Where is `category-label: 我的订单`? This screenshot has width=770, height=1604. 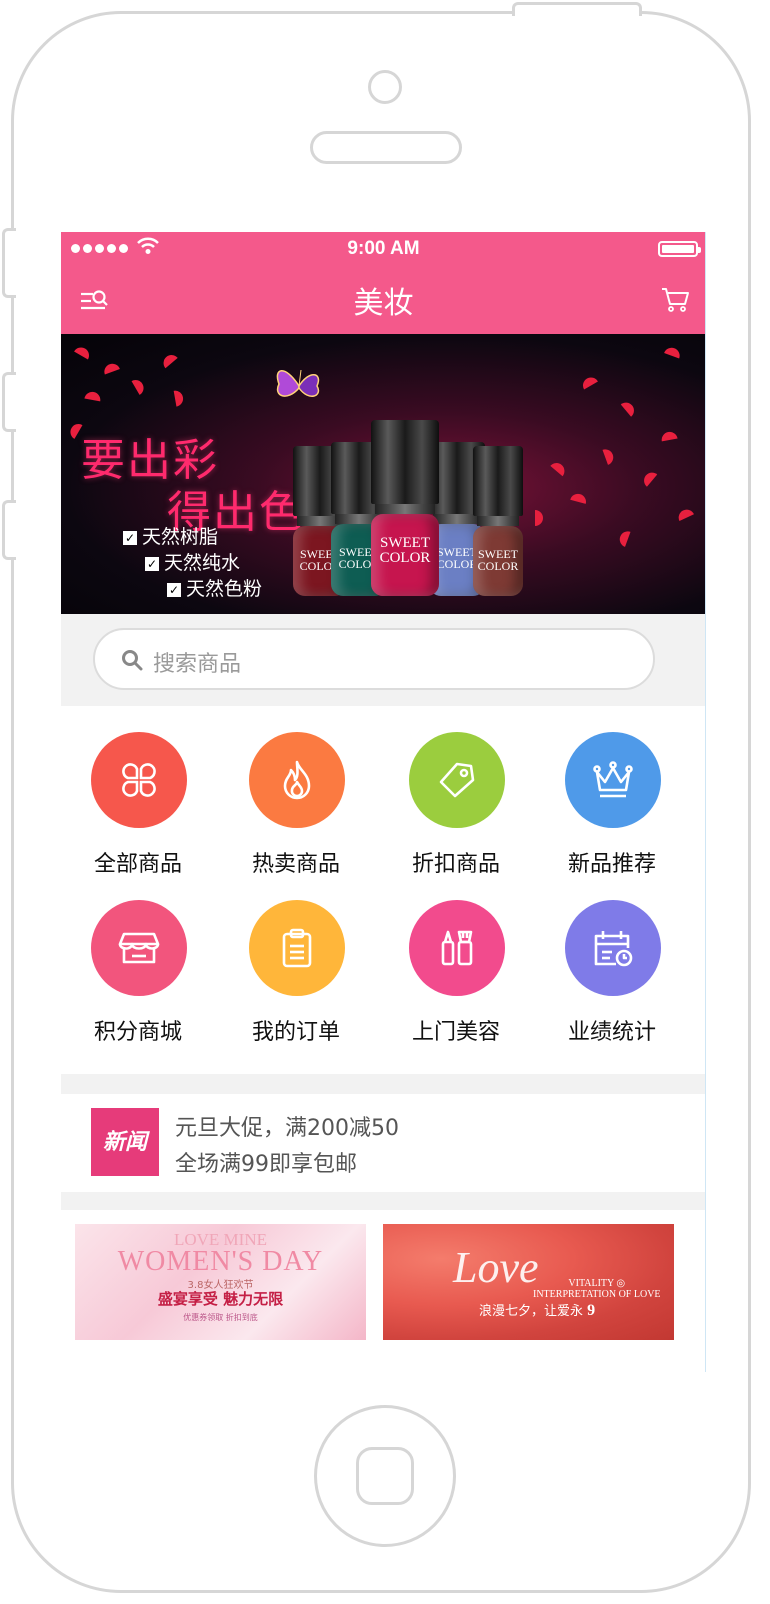 category-label: 我的订单 is located at coordinates (295, 1032).